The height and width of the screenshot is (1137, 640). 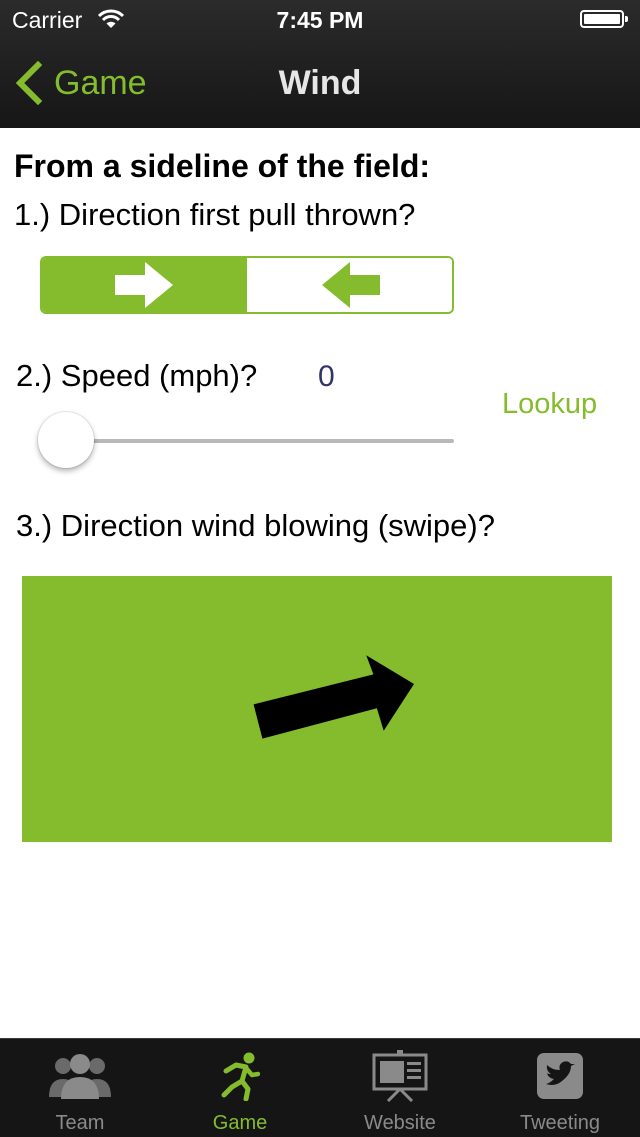 What do you see at coordinates (604, 19) in the screenshot?
I see `battery-icon` at bounding box center [604, 19].